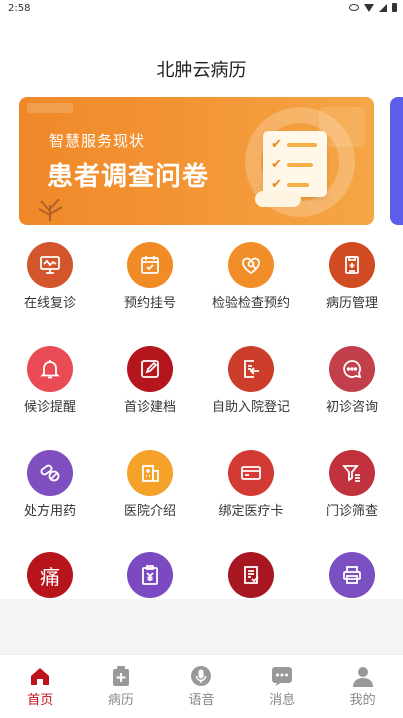  I want to click on feature-label: 检验检查预约, so click(250, 303).